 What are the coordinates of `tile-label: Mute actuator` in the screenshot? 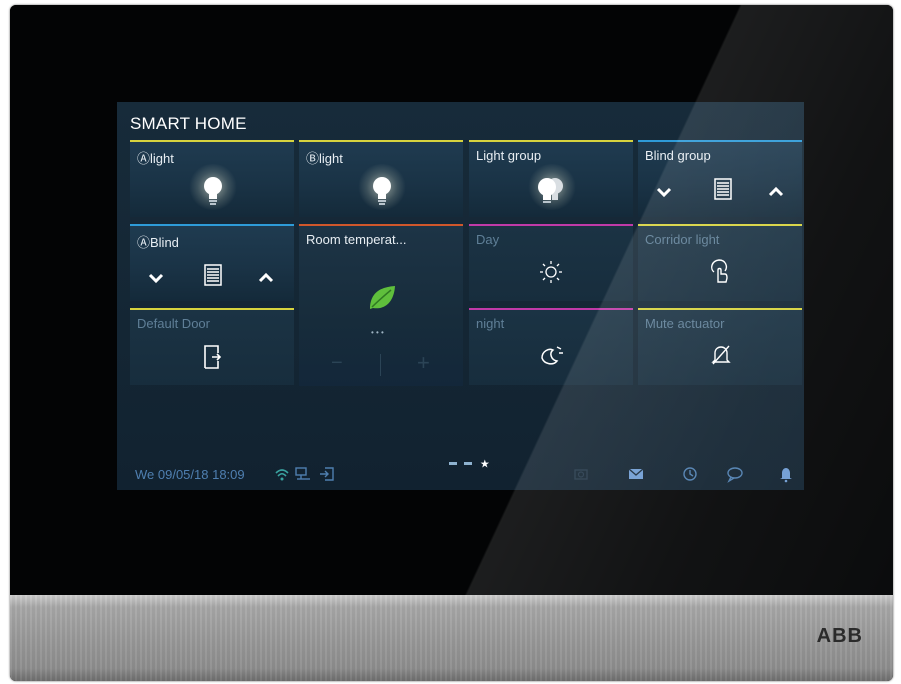 It's located at (685, 323).